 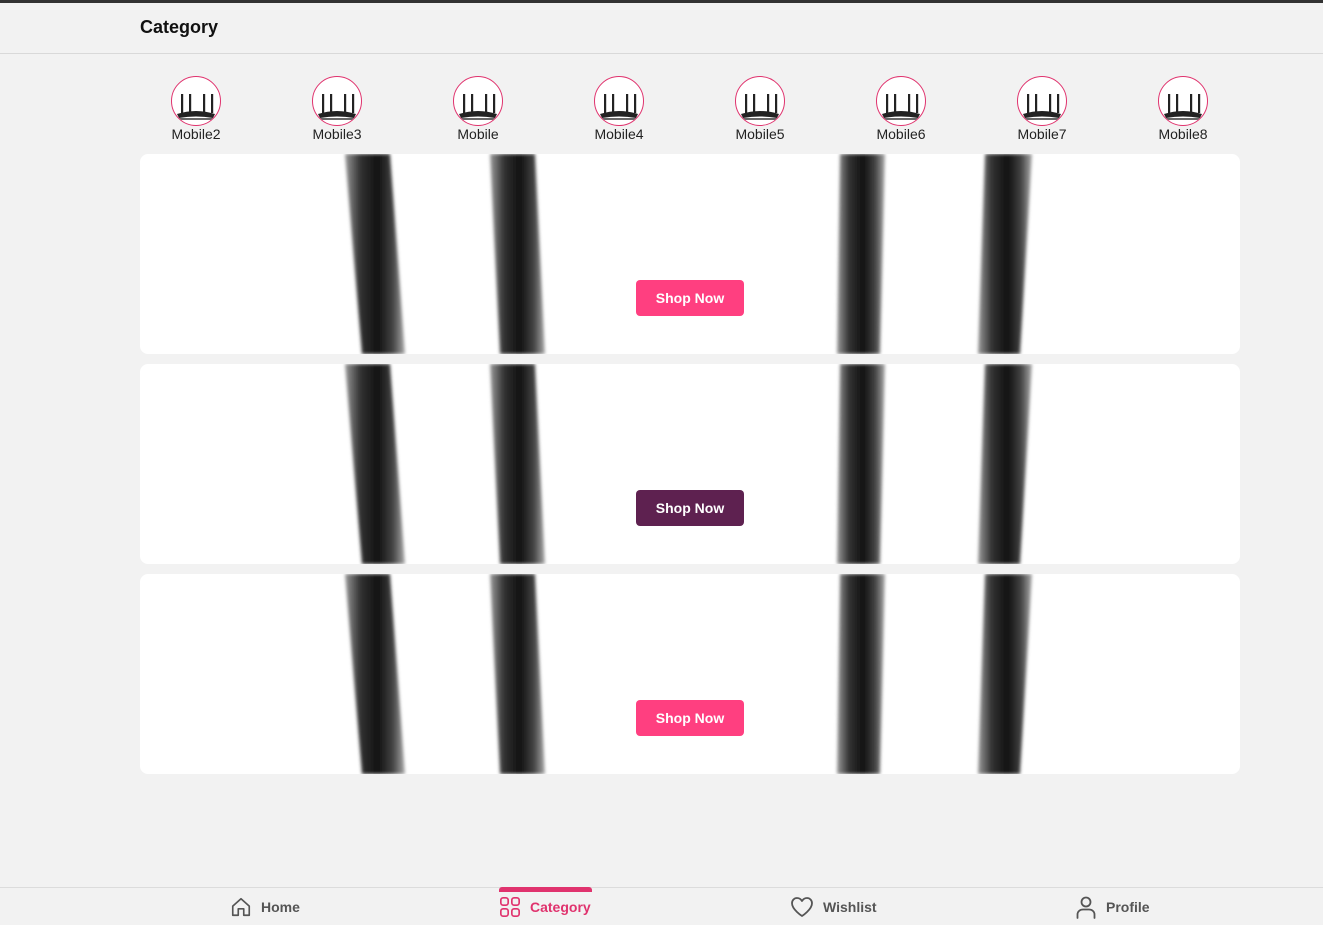 I want to click on category-item-mobile8: Mobile8, so click(x=1183, y=111).